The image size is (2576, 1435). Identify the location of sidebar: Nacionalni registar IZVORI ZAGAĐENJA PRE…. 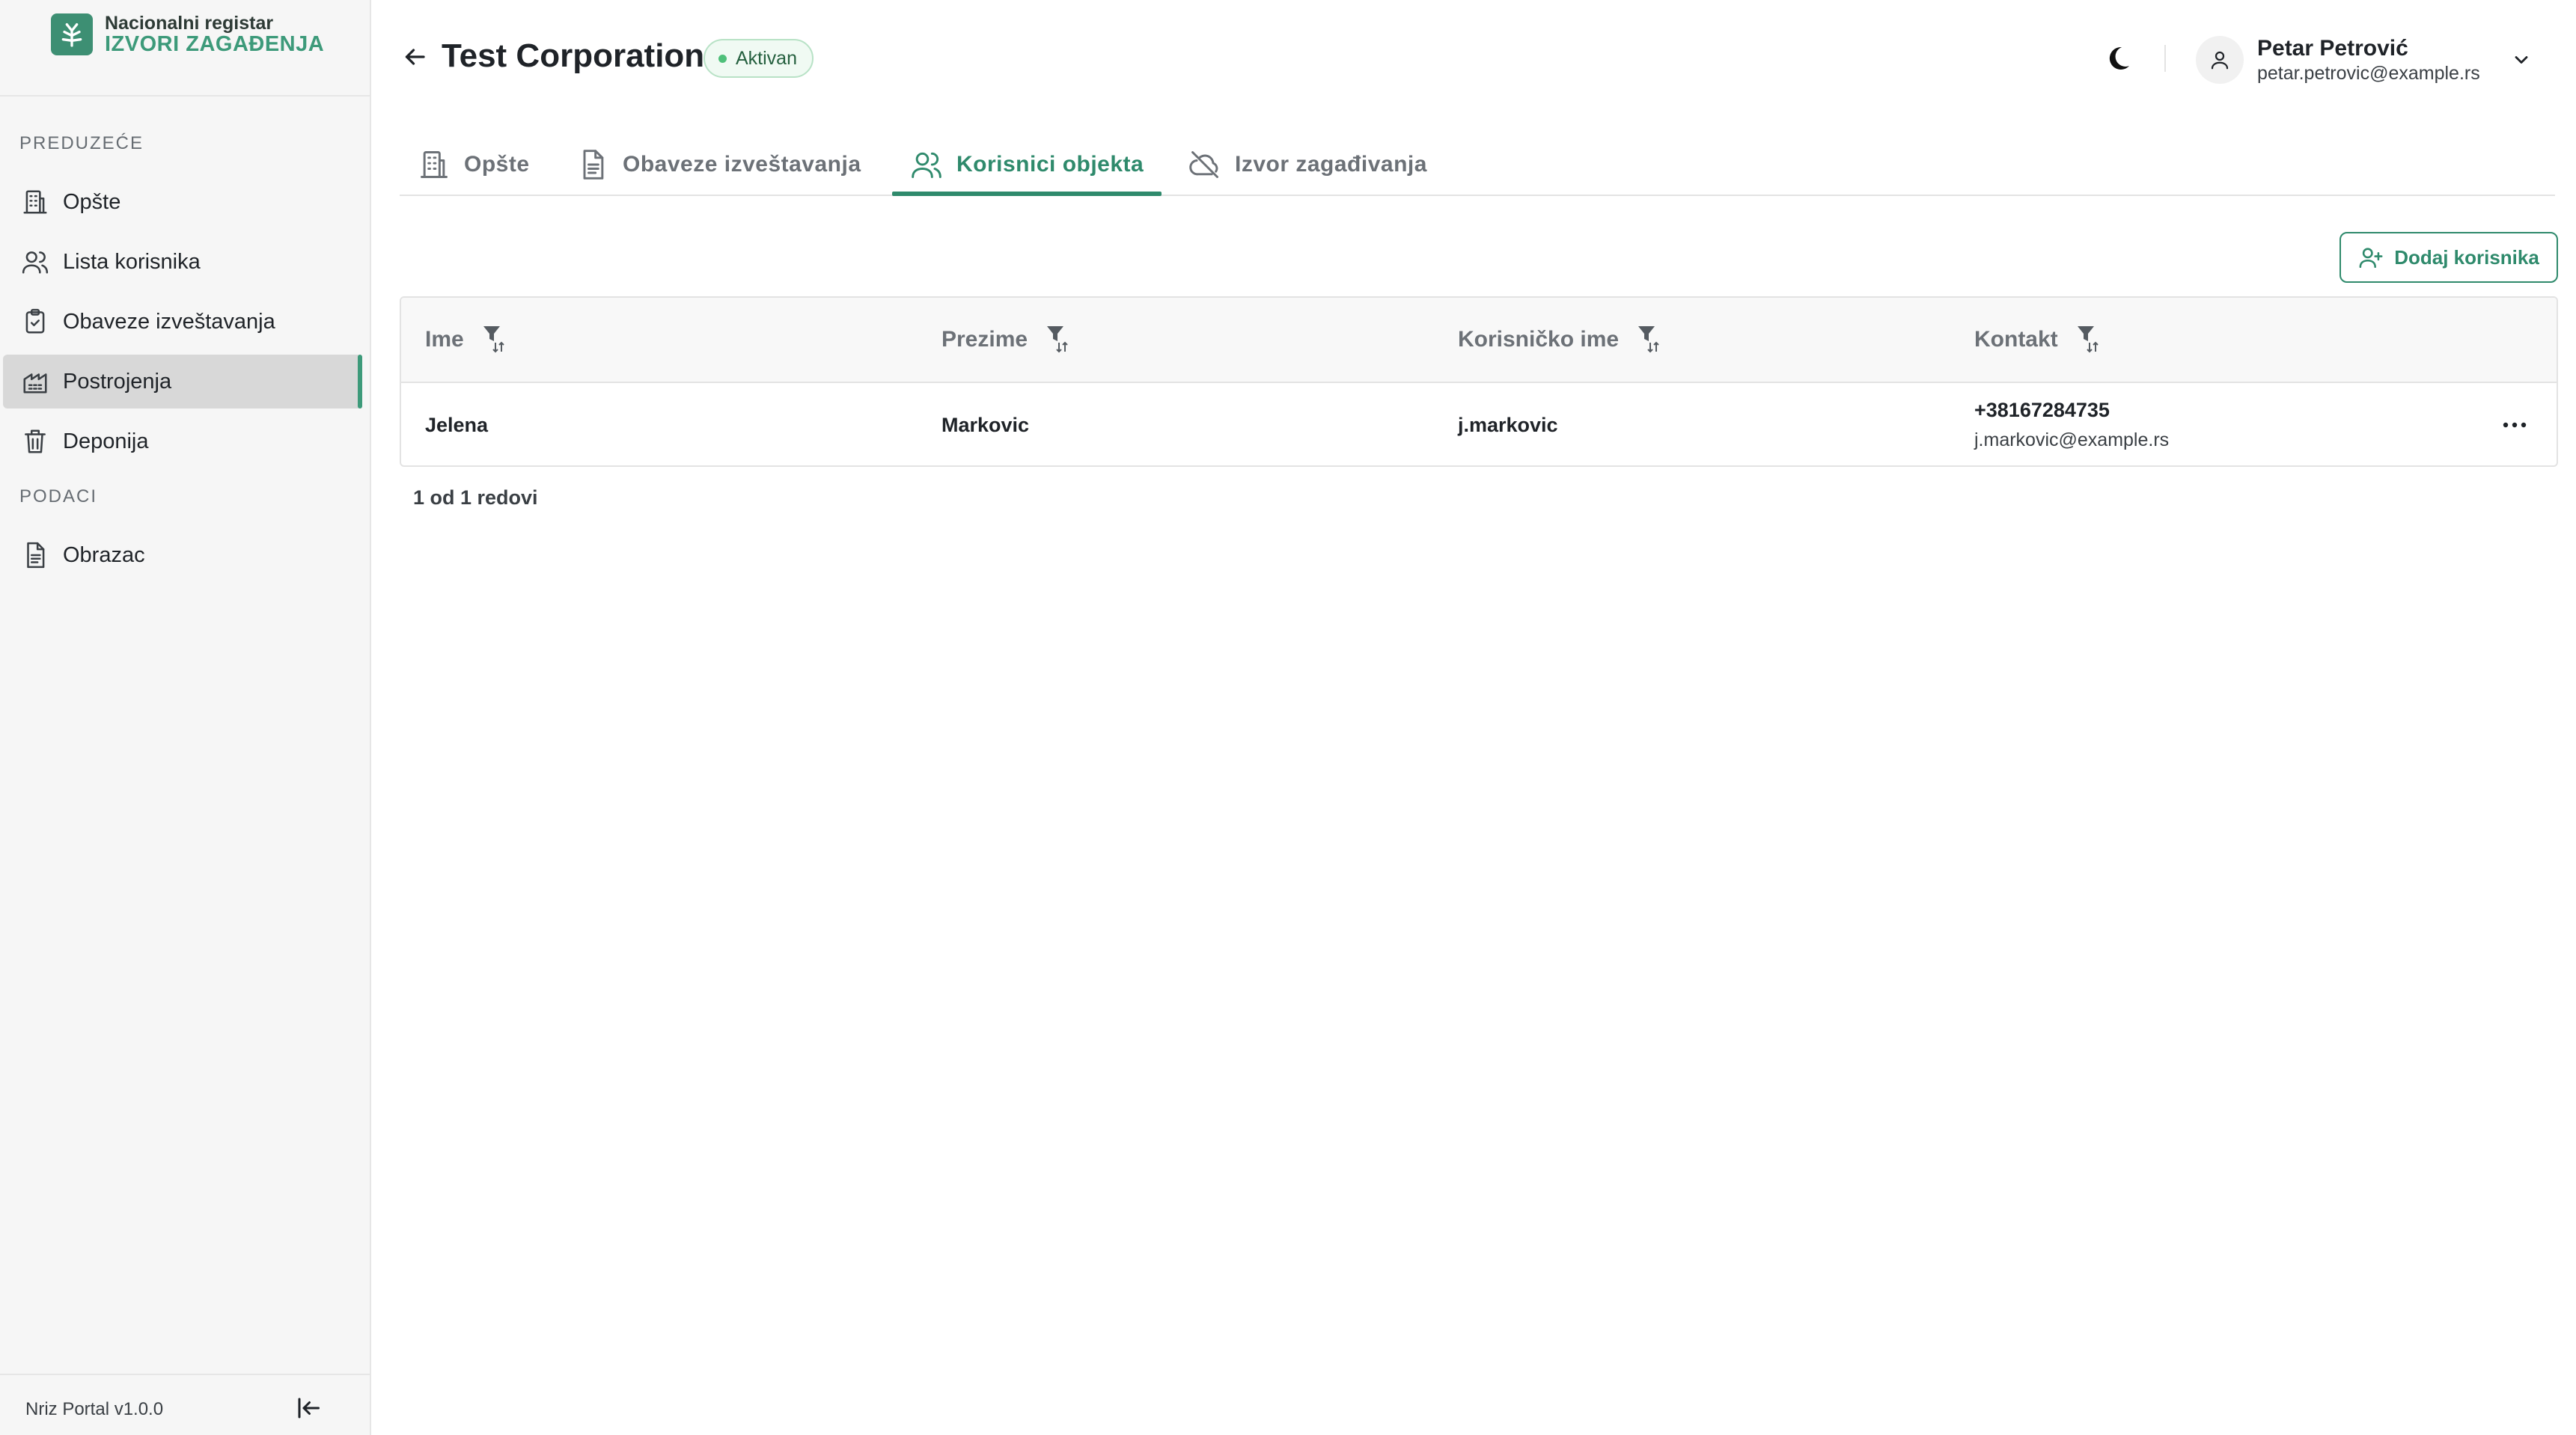
(185, 717).